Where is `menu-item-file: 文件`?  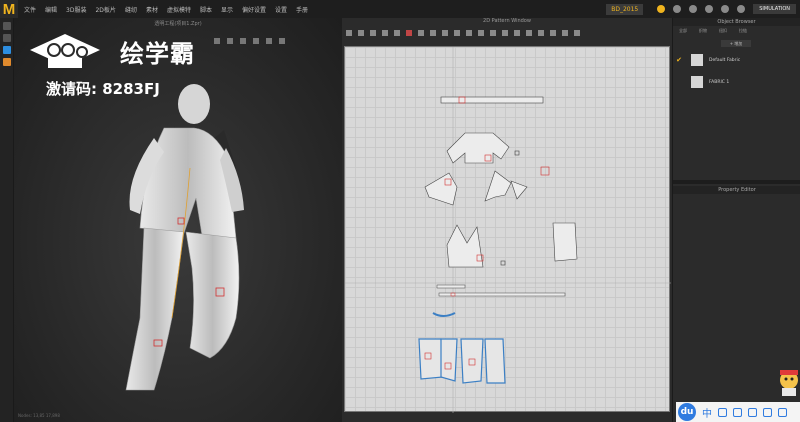 menu-item-file: 文件 is located at coordinates (30, 9).